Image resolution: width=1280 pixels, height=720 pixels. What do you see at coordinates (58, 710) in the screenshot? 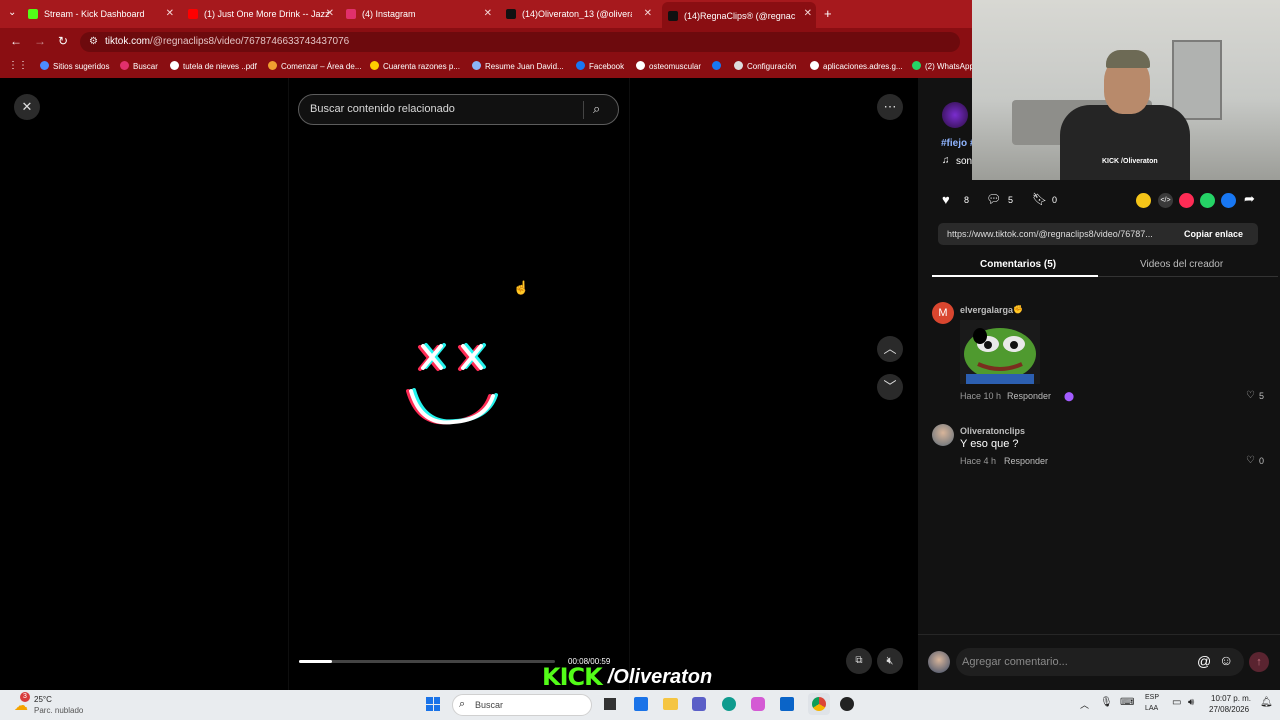
I see `weather-condition: Parc. nublado` at bounding box center [58, 710].